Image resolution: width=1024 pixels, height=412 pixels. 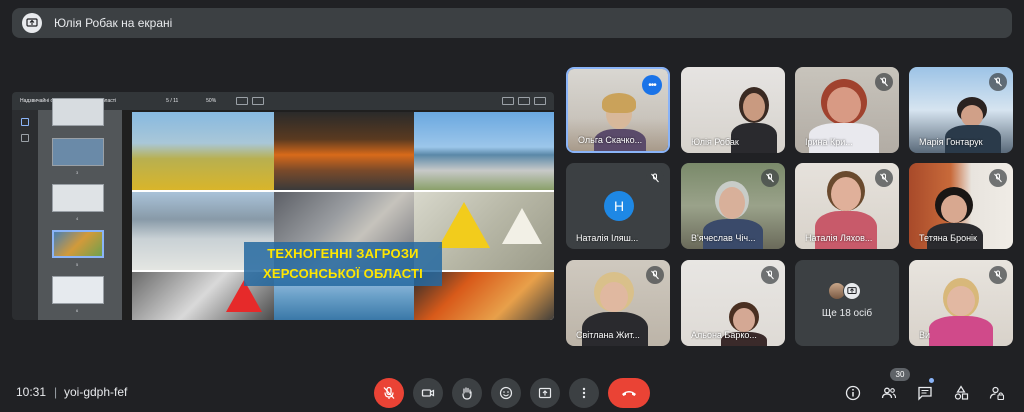 I want to click on fit-page-icon, so click(x=242, y=101).